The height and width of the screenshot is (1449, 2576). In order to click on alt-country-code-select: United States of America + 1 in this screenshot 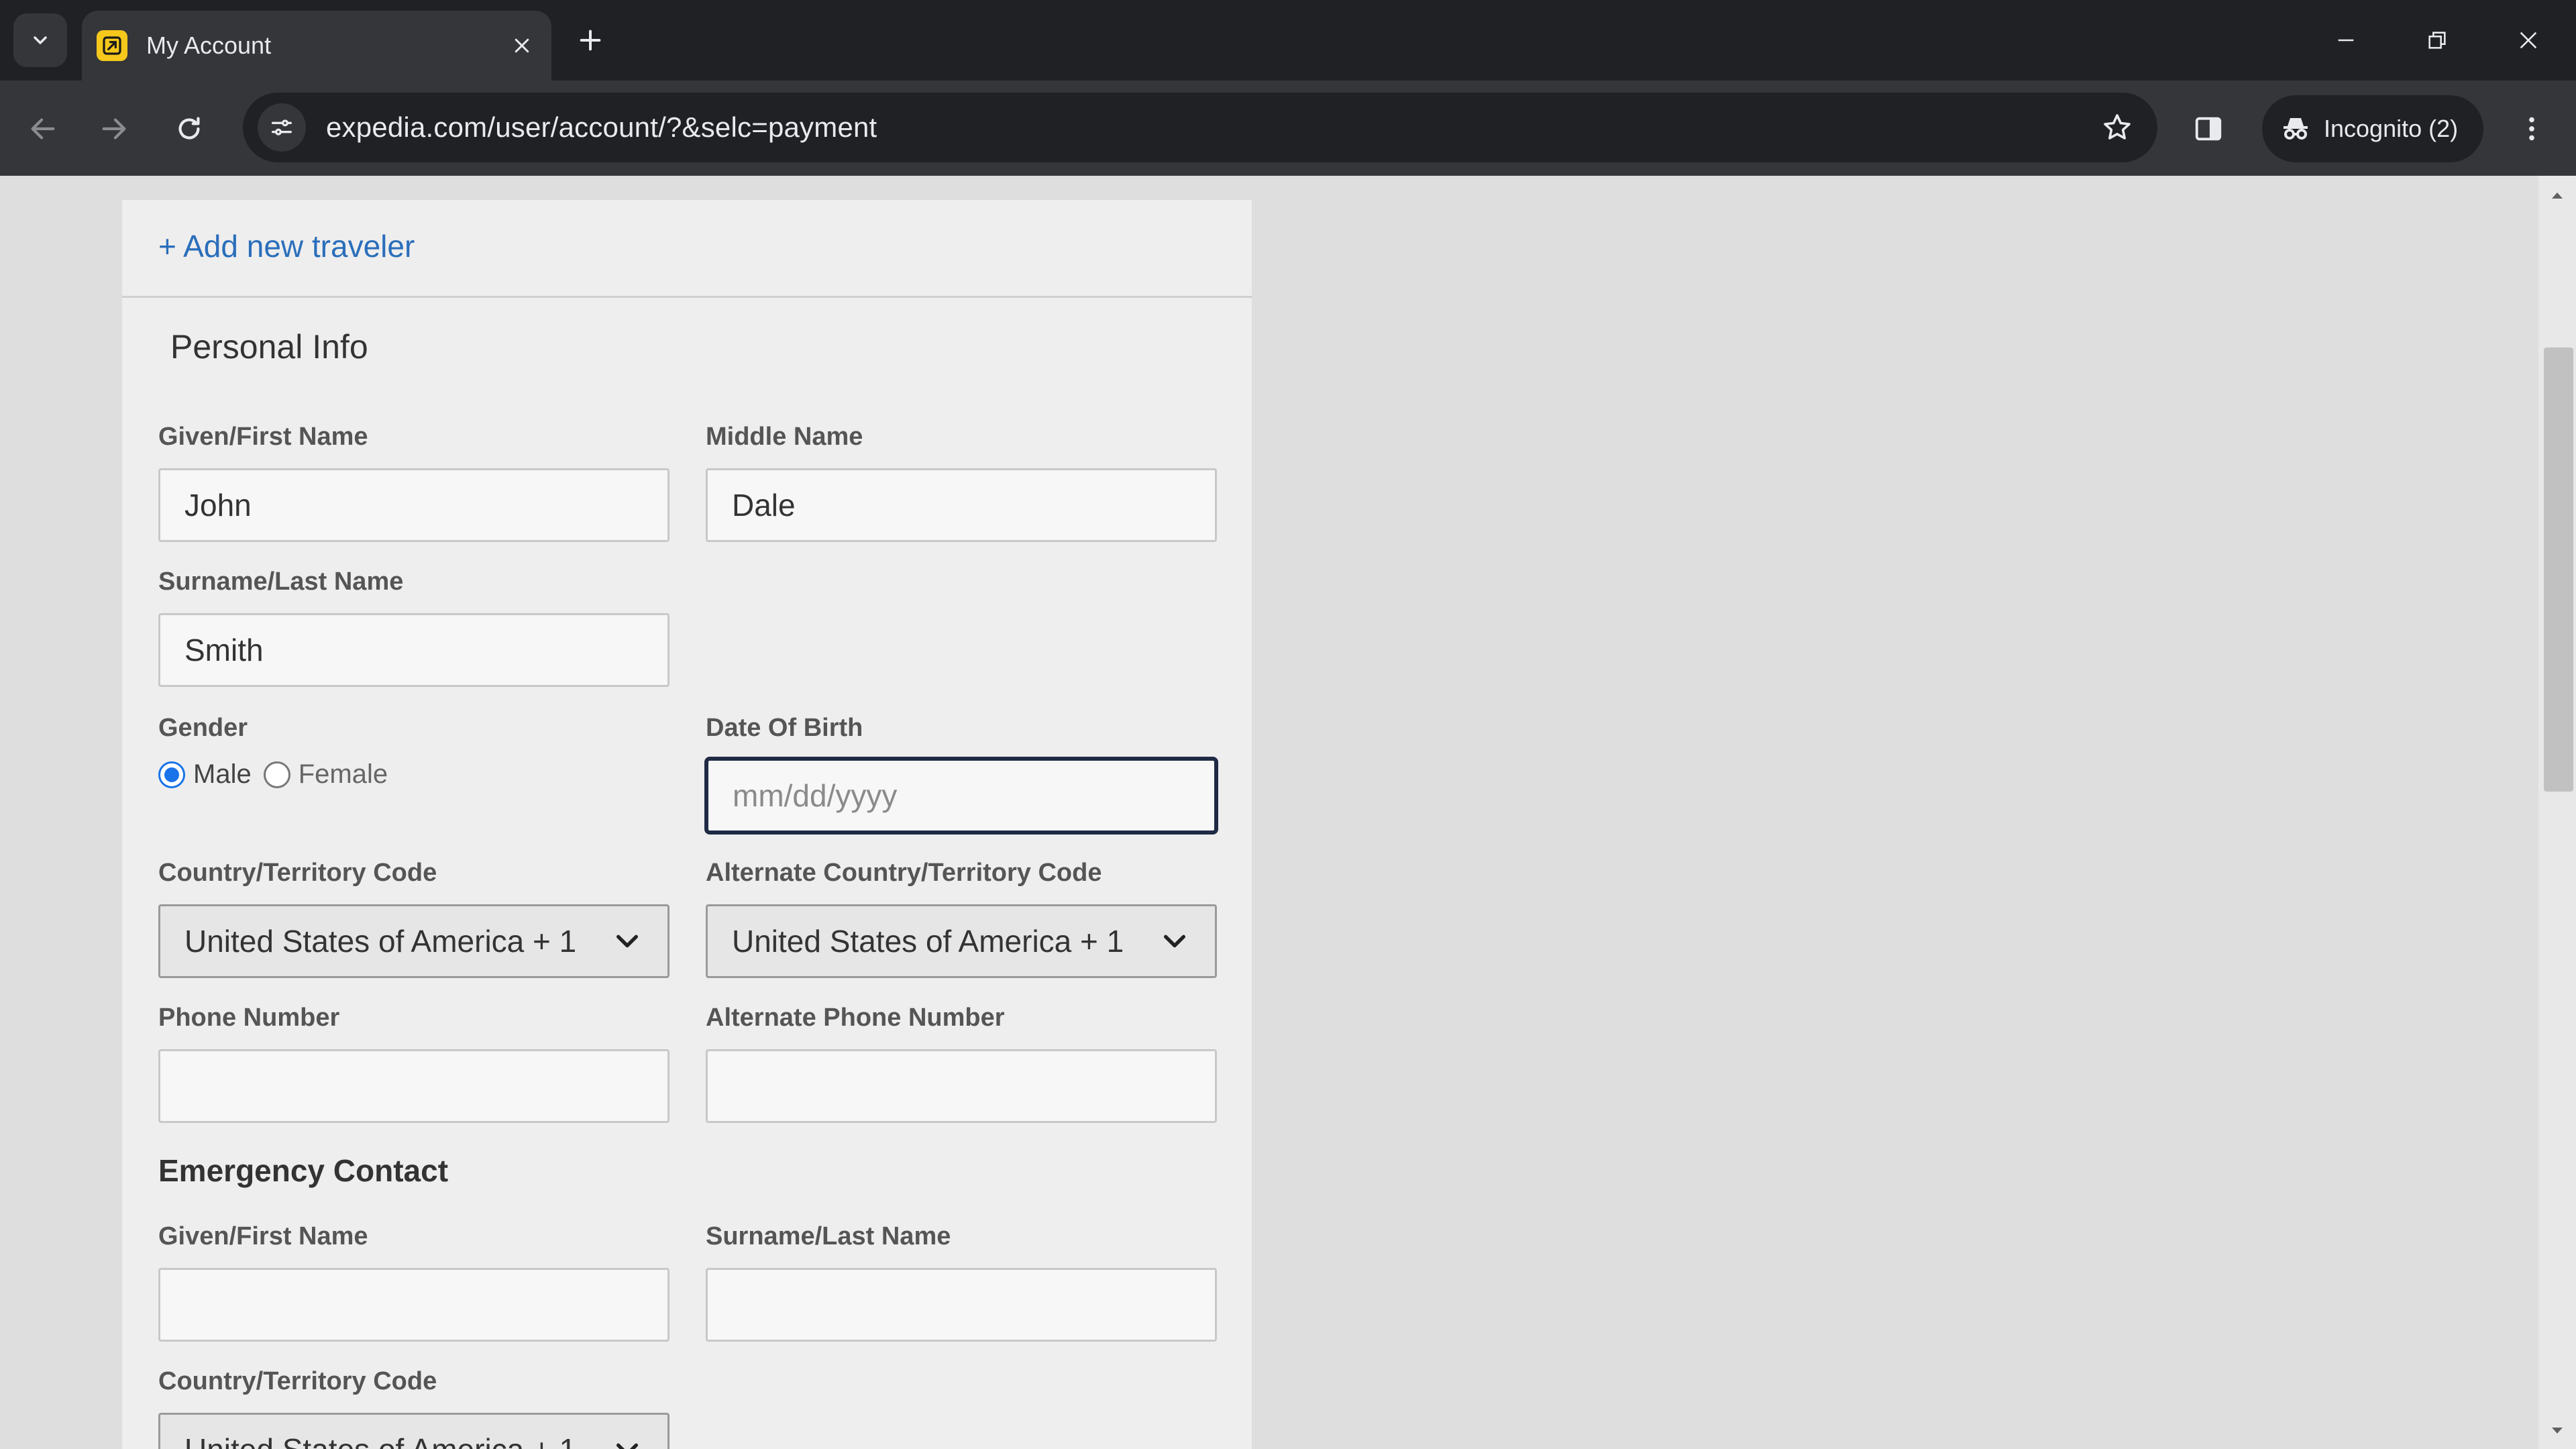, I will do `click(961, 941)`.